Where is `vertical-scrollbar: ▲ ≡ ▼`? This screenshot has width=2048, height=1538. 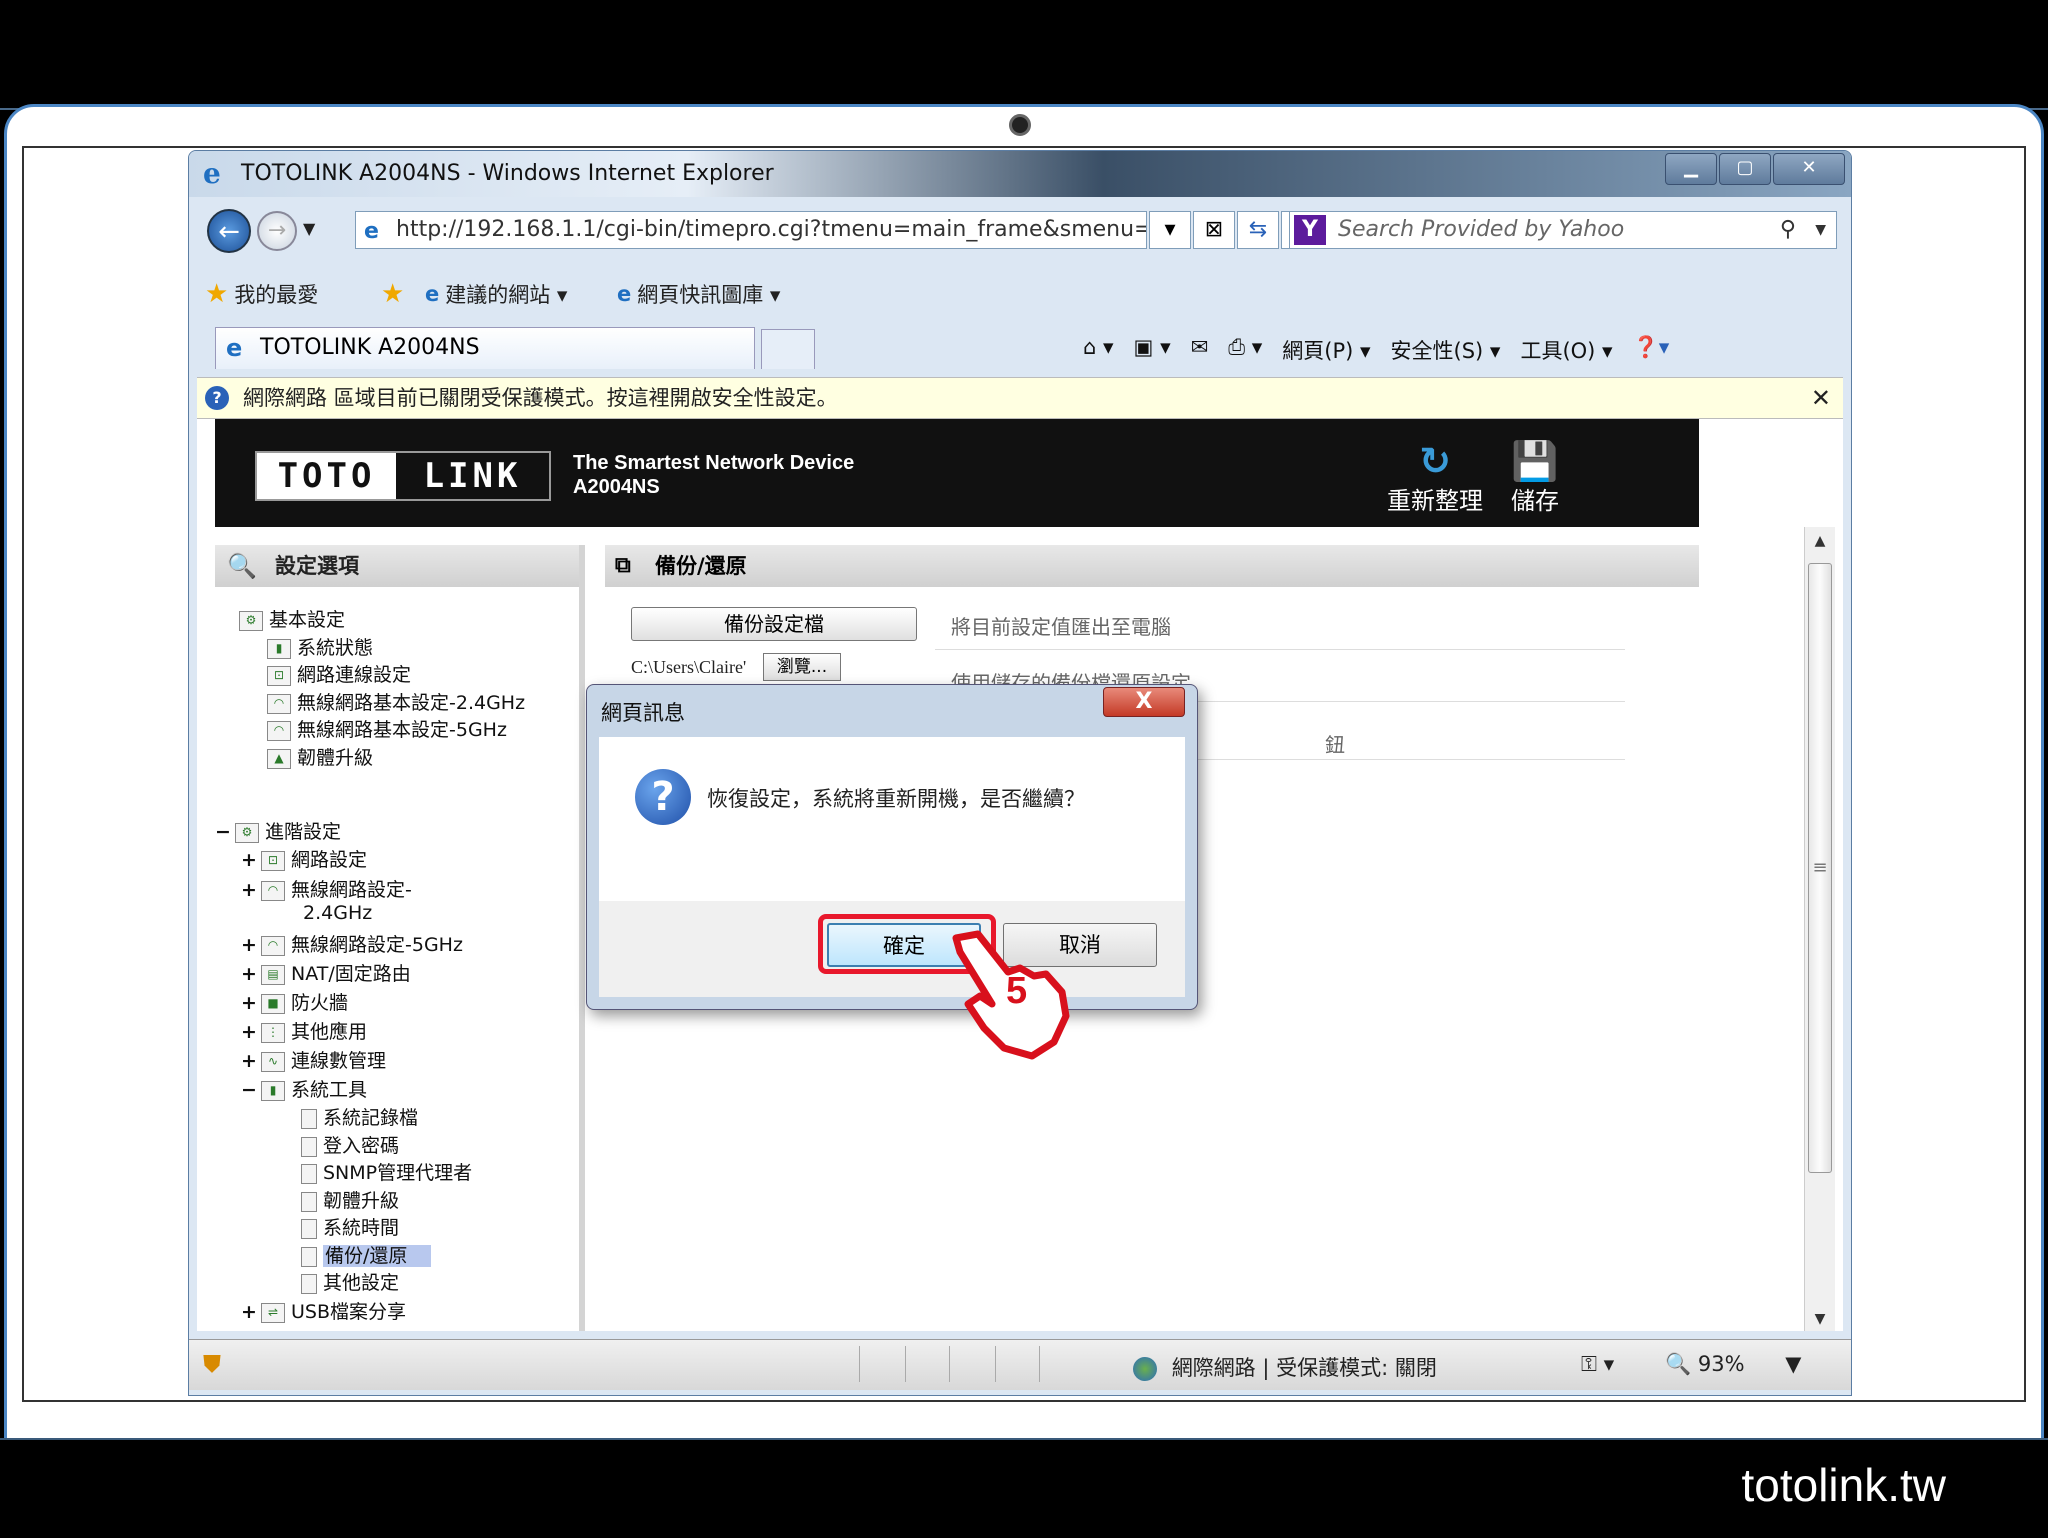
vertical-scrollbar: ▲ ≡ ▼ is located at coordinates (1819, 929).